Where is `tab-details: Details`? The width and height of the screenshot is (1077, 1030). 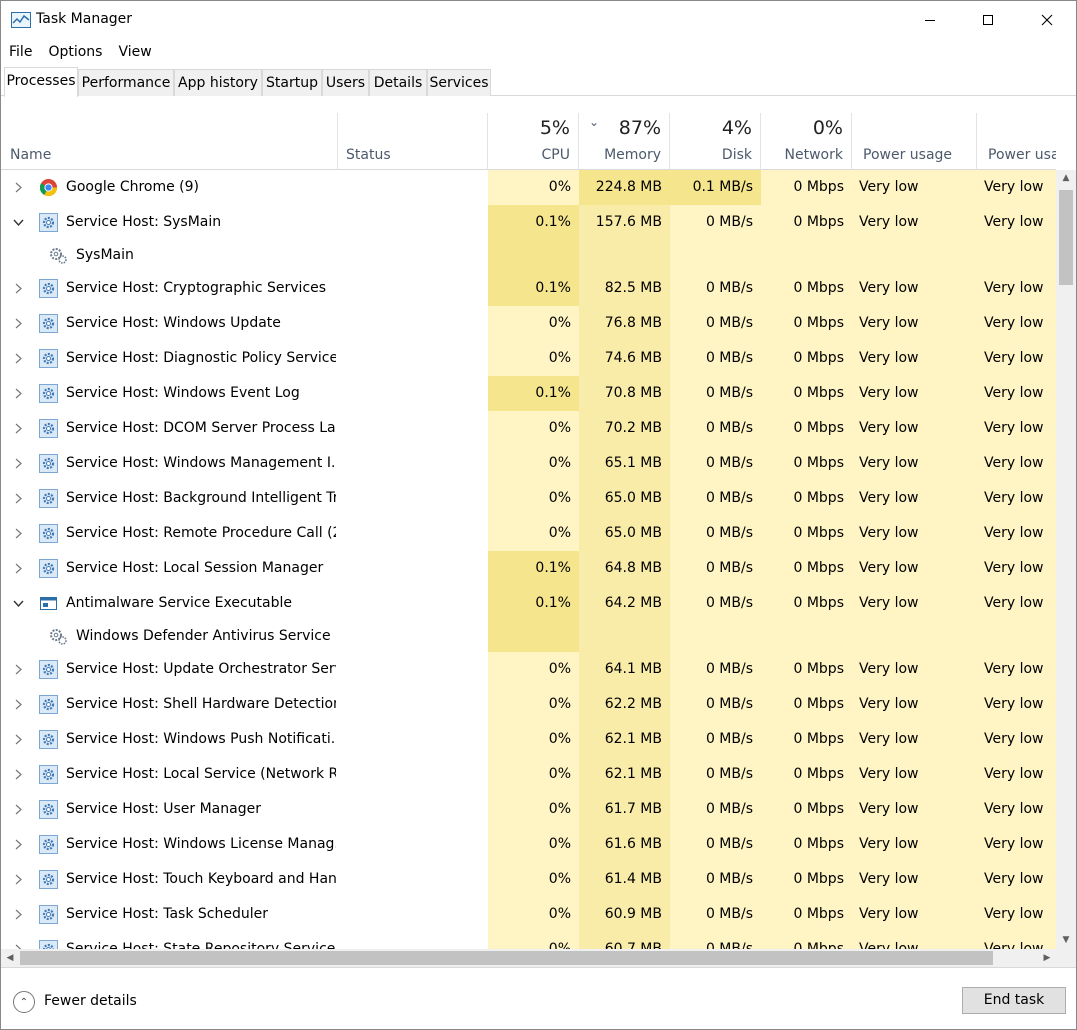 tab-details: Details is located at coordinates (398, 82).